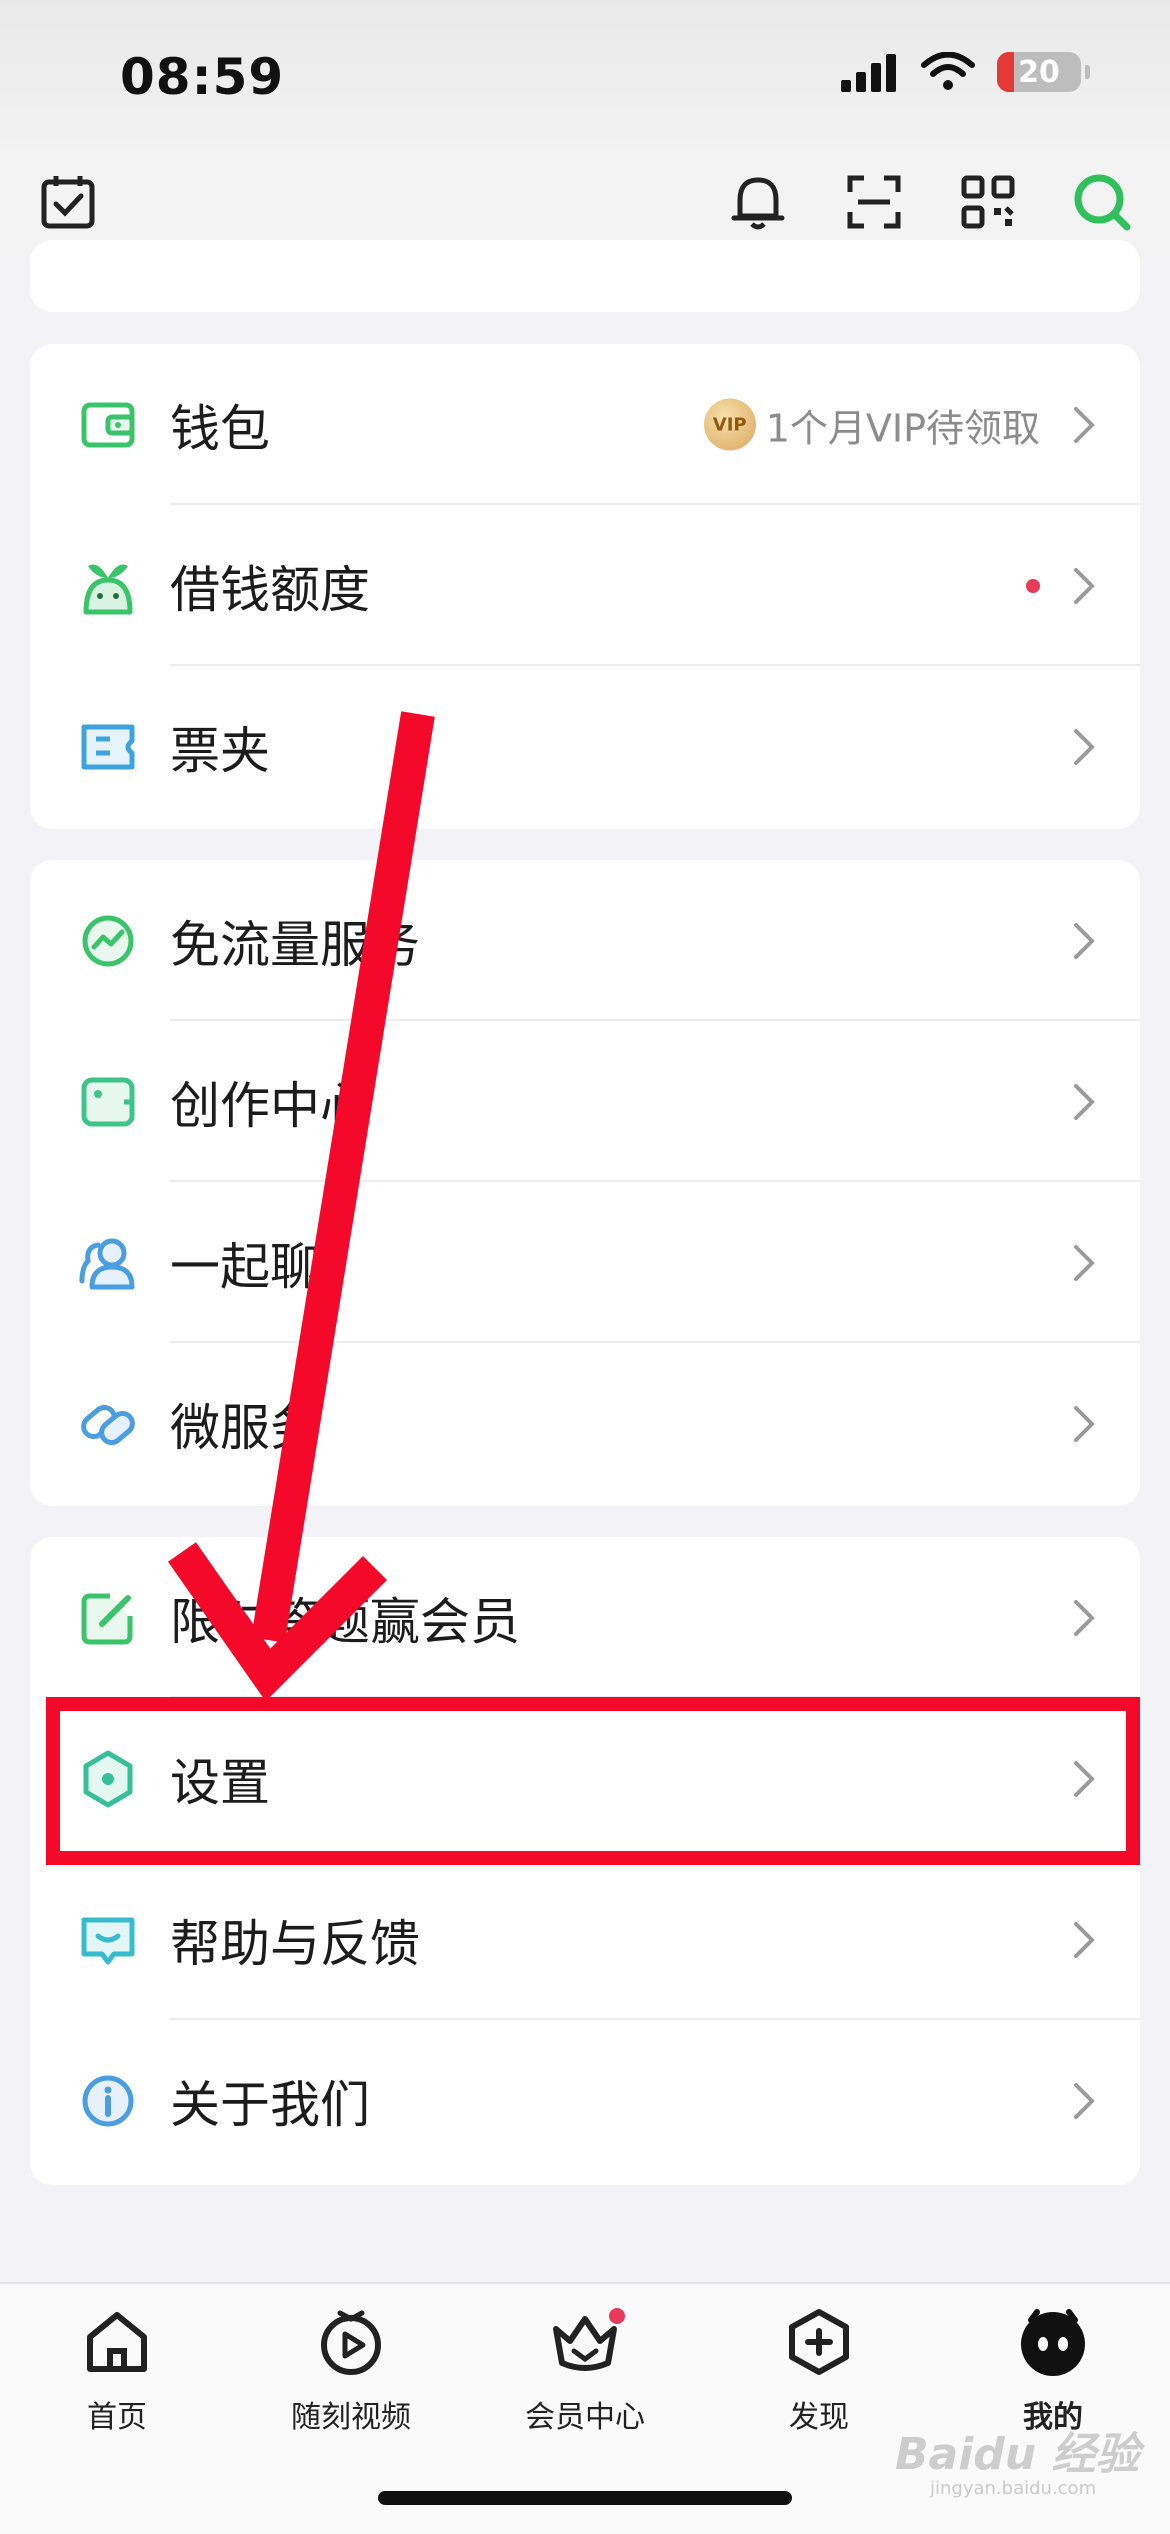  I want to click on search-icon, so click(1102, 202).